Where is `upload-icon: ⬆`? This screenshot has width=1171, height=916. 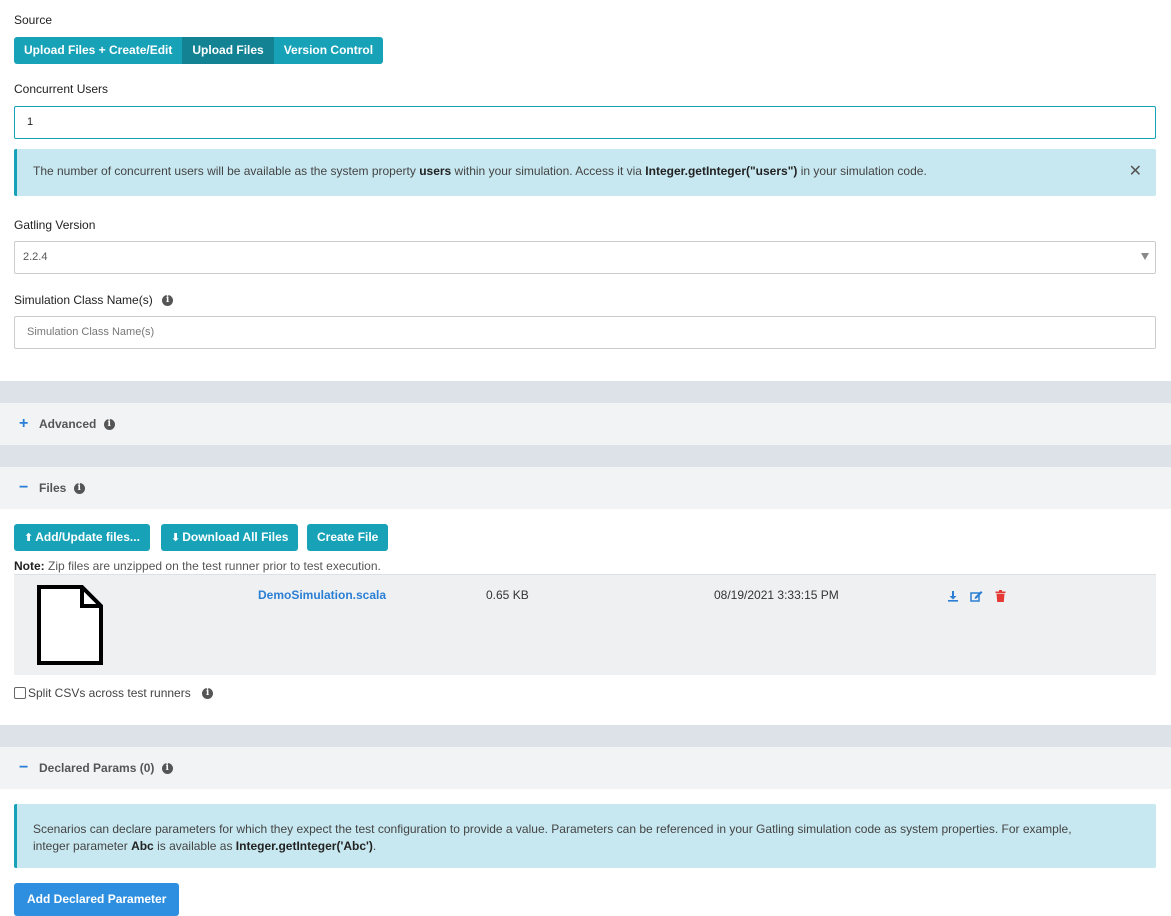 upload-icon: ⬆ is located at coordinates (29, 538).